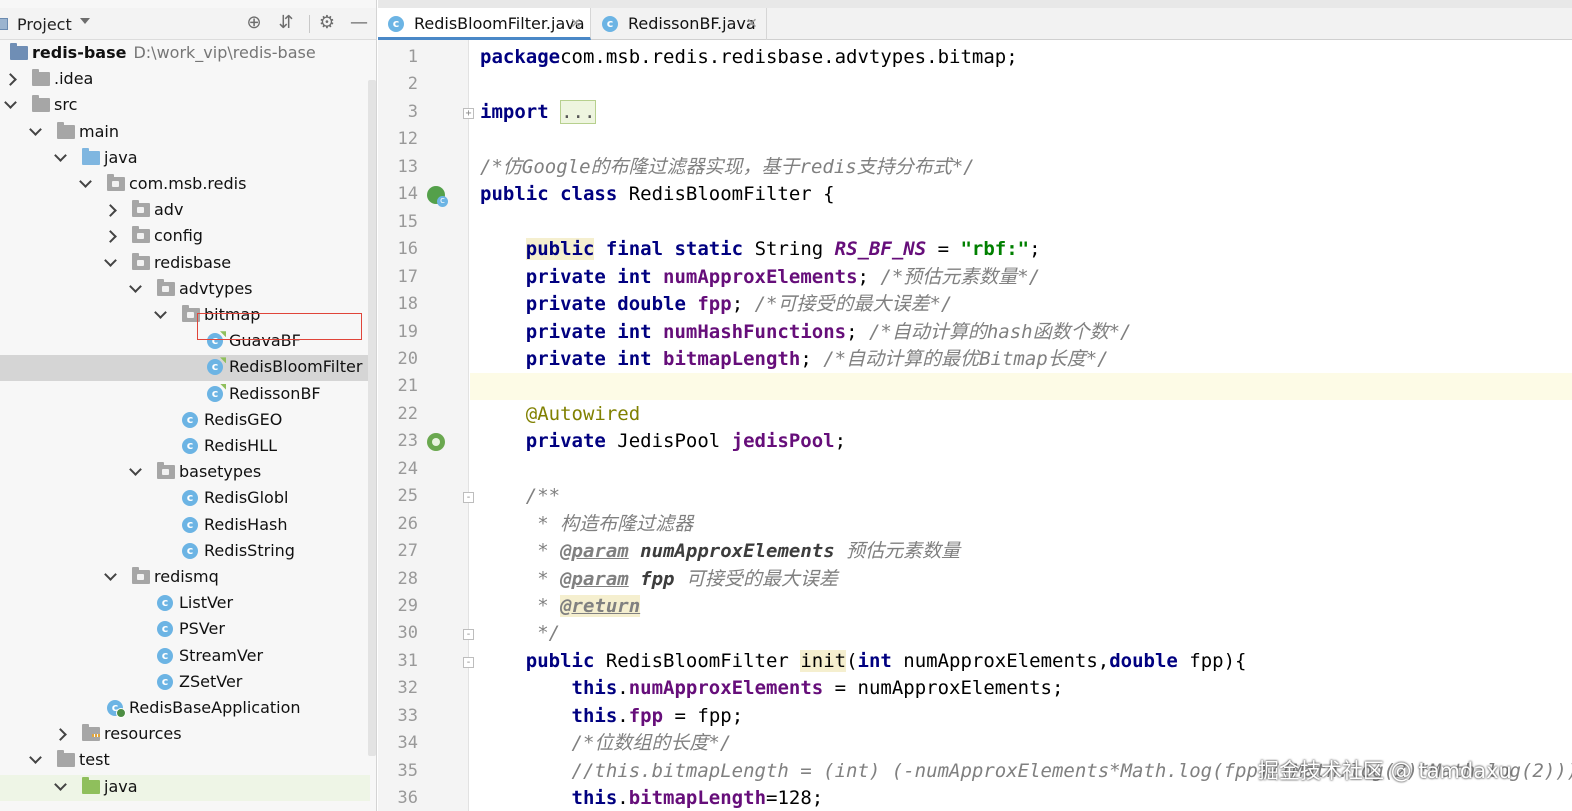 This screenshot has width=1572, height=811. What do you see at coordinates (185, 237) in the screenshot?
I see `tree-item: config` at bounding box center [185, 237].